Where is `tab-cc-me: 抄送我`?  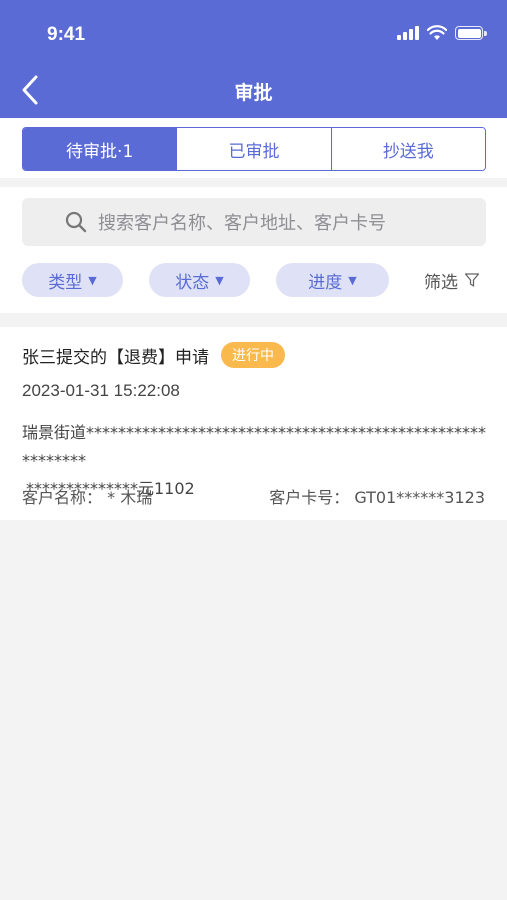
tab-cc-me: 抄送我 is located at coordinates (407, 149).